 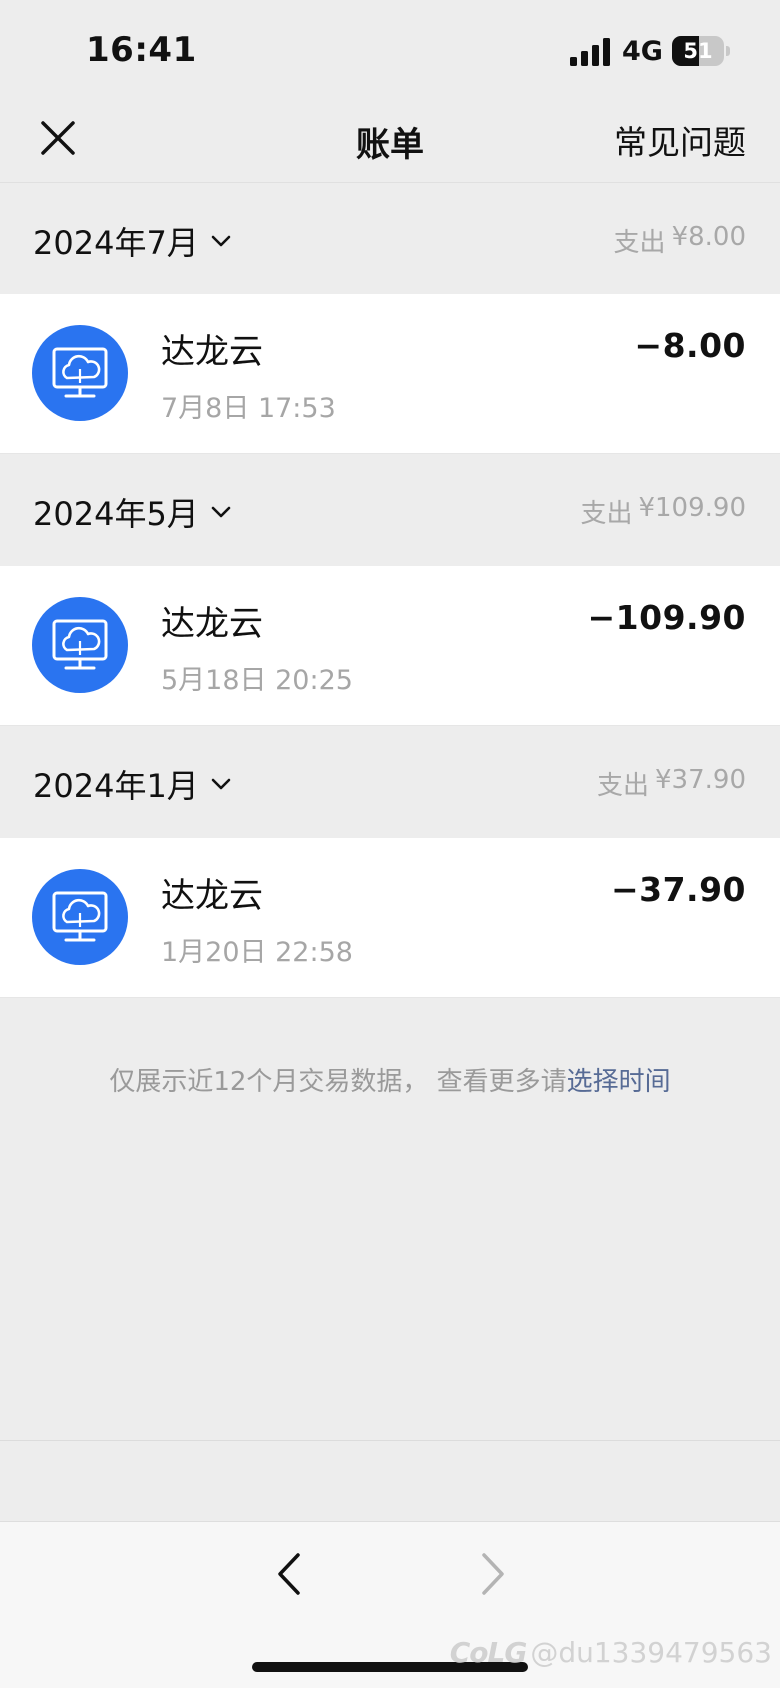 What do you see at coordinates (390, 918) in the screenshot?
I see `transaction-row: 达龙云 1月20日 22:58 −37.90` at bounding box center [390, 918].